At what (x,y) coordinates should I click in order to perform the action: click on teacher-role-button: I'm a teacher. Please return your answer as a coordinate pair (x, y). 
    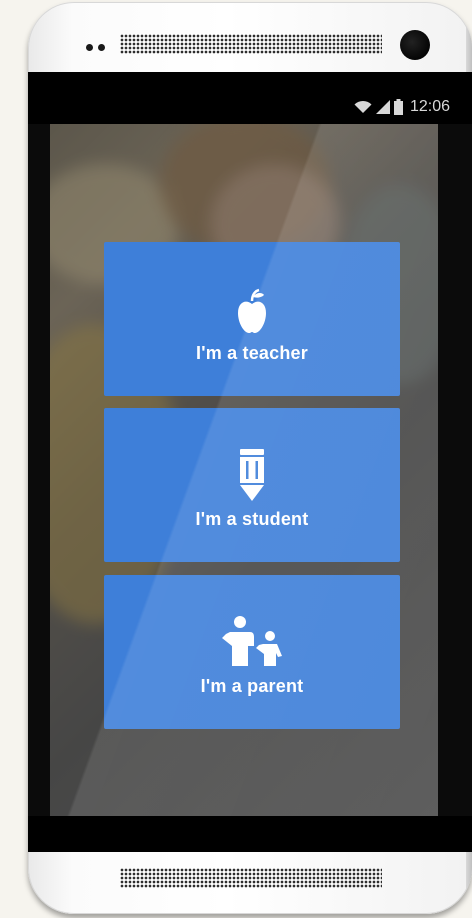
    Looking at the image, I should click on (252, 319).